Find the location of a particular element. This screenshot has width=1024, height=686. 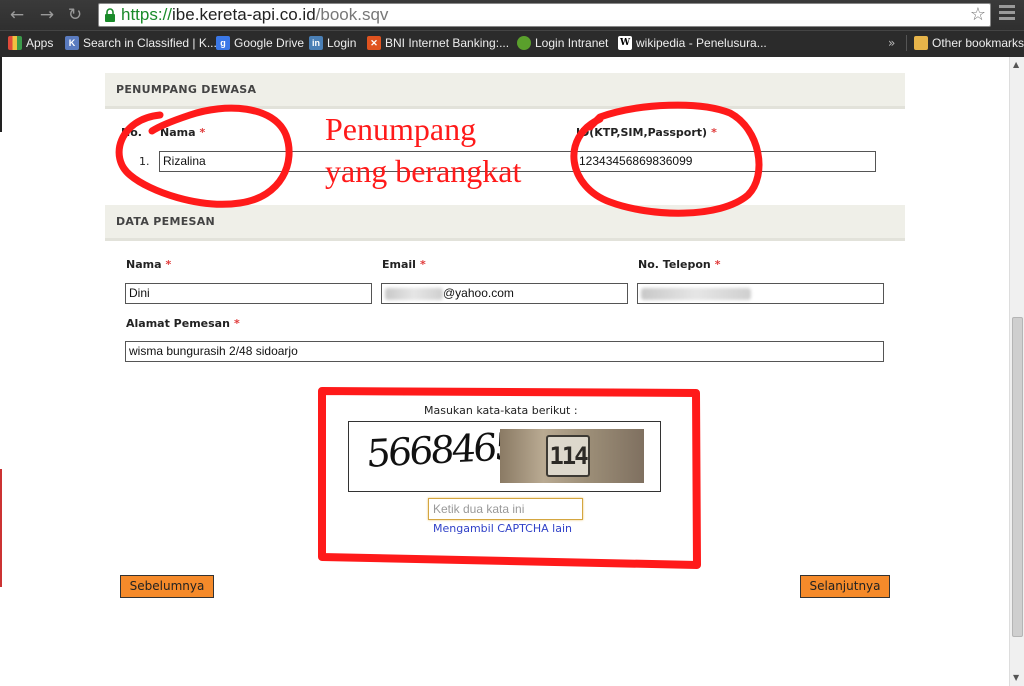

chrome-menu-icon is located at coordinates (1007, 14).